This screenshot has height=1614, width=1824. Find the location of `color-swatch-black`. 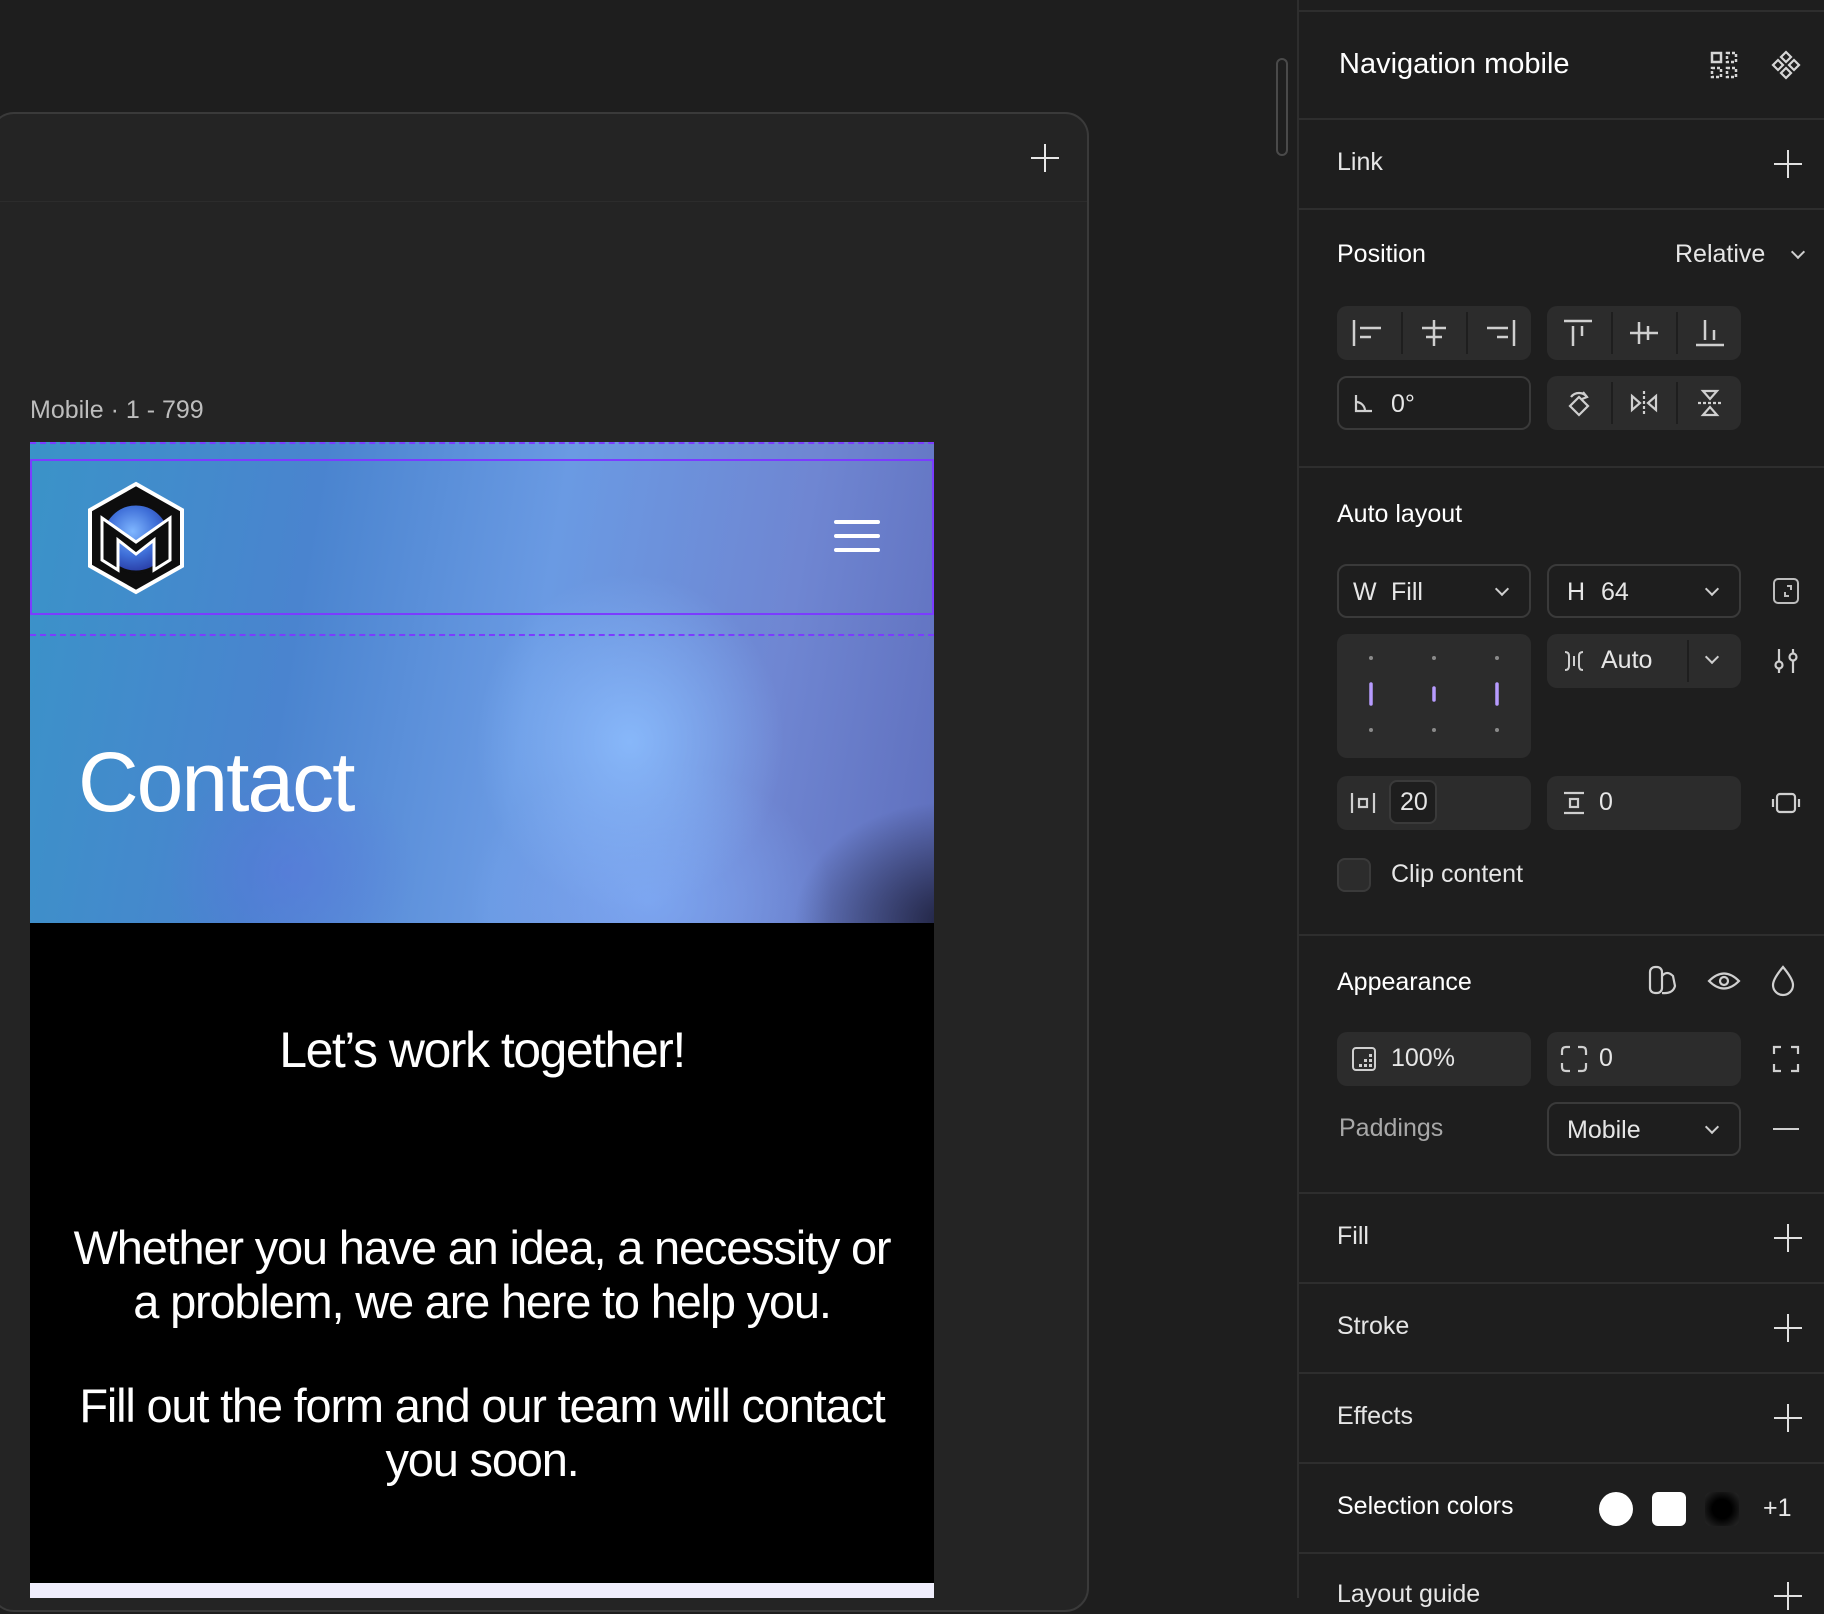

color-swatch-black is located at coordinates (1722, 1509).